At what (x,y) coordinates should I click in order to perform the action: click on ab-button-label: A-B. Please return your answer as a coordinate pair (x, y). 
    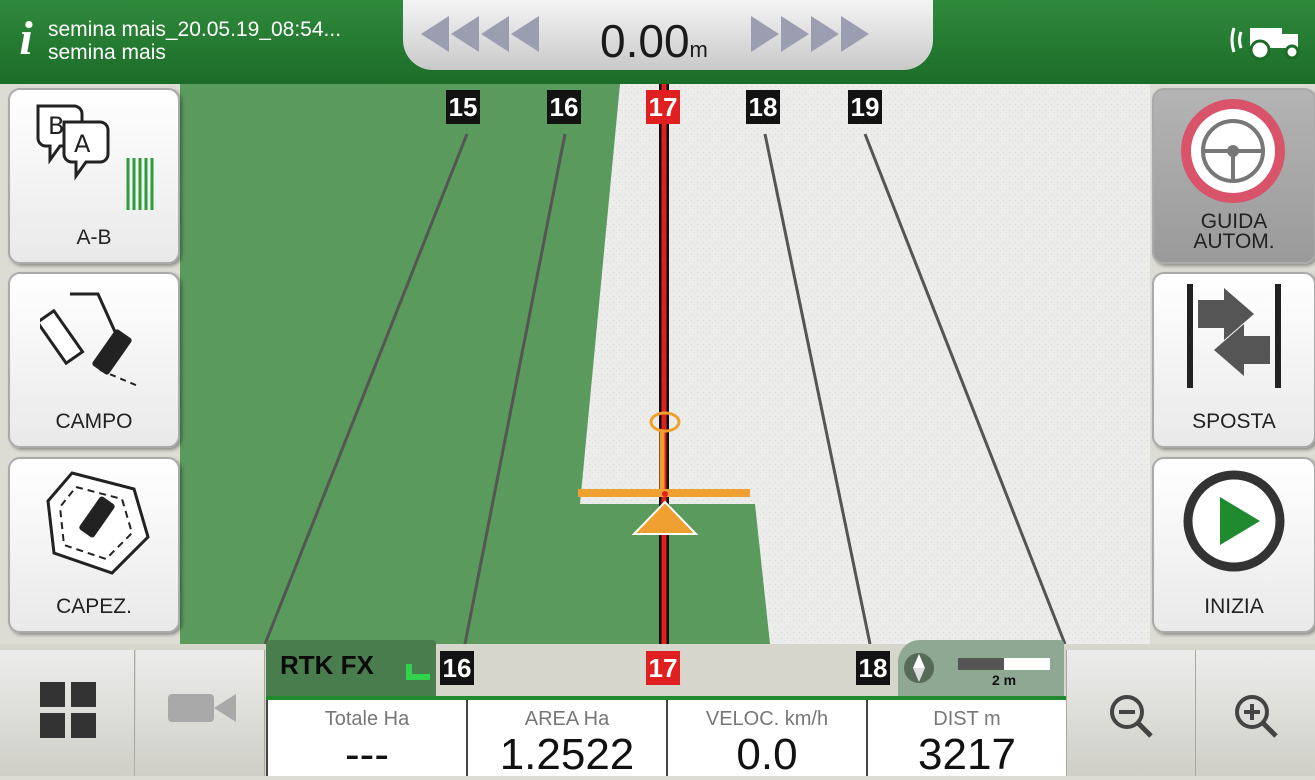
    Looking at the image, I should click on (94, 237).